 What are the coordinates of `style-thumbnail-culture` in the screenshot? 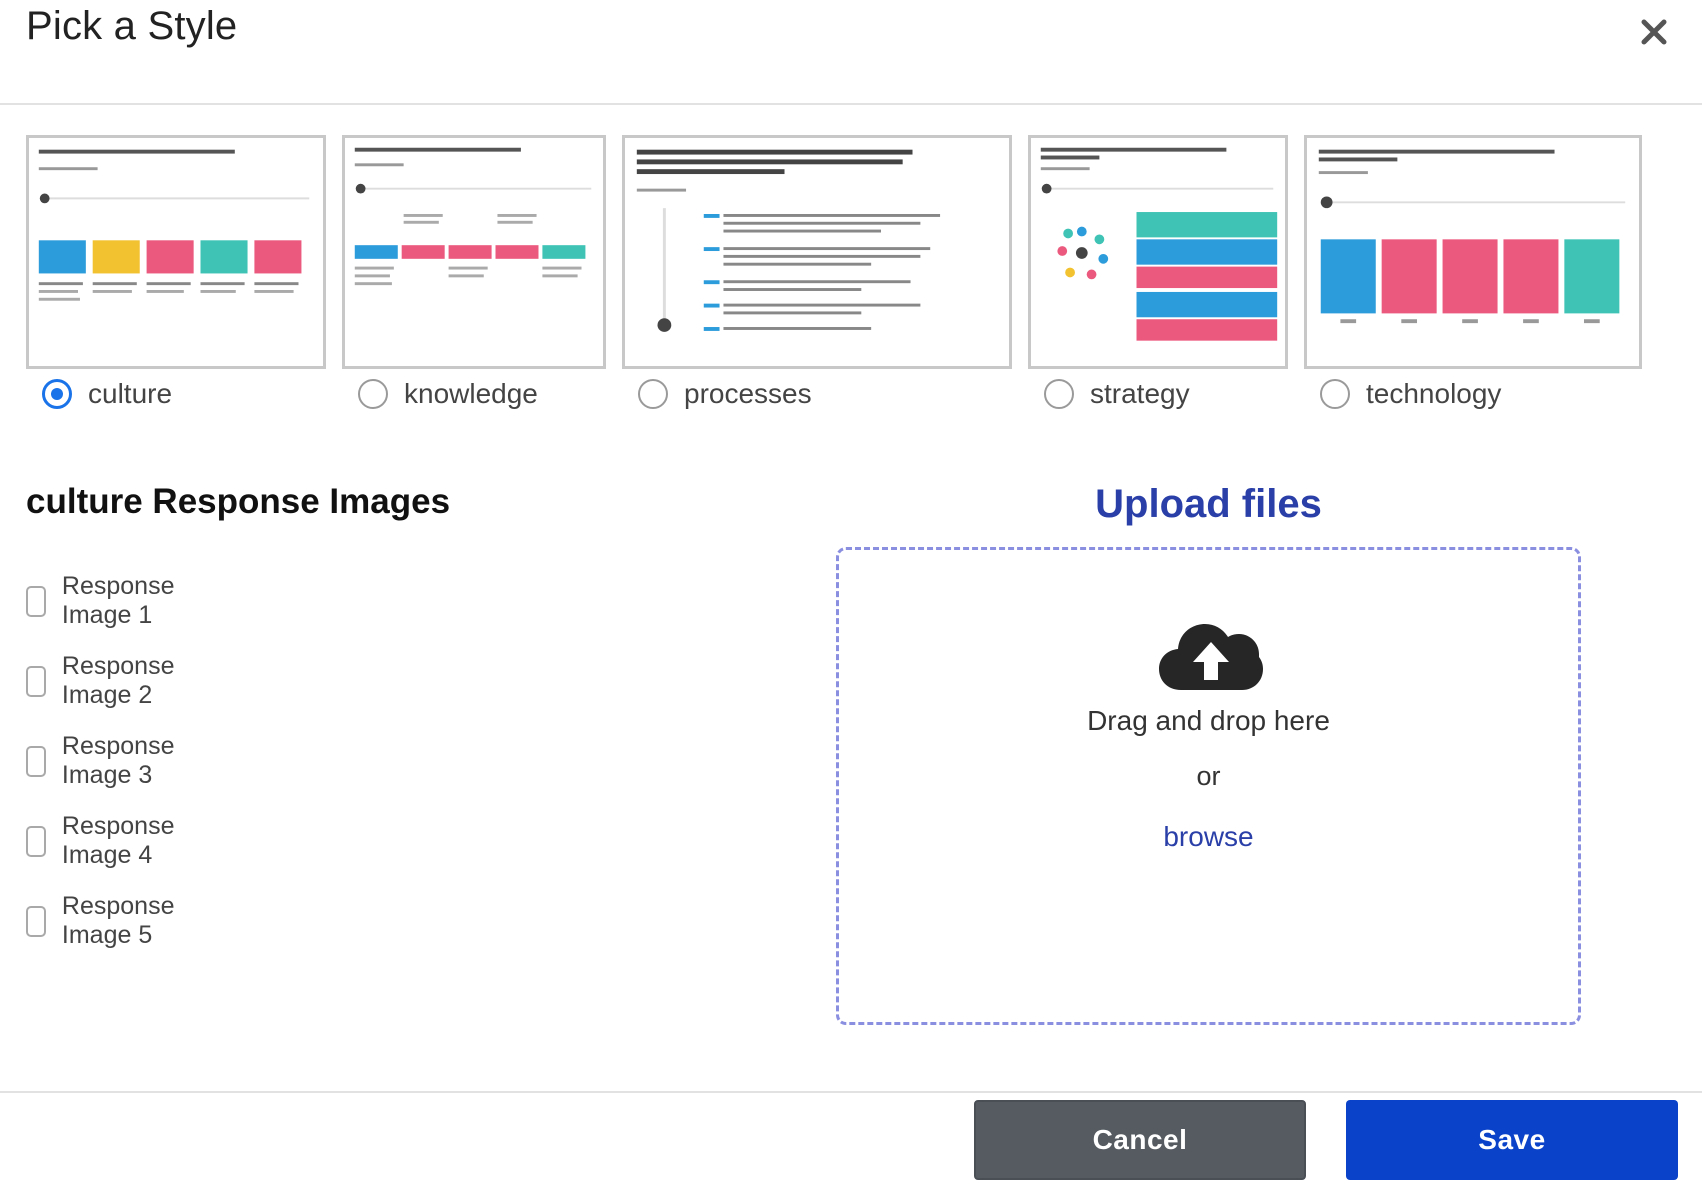 It's located at (176, 252).